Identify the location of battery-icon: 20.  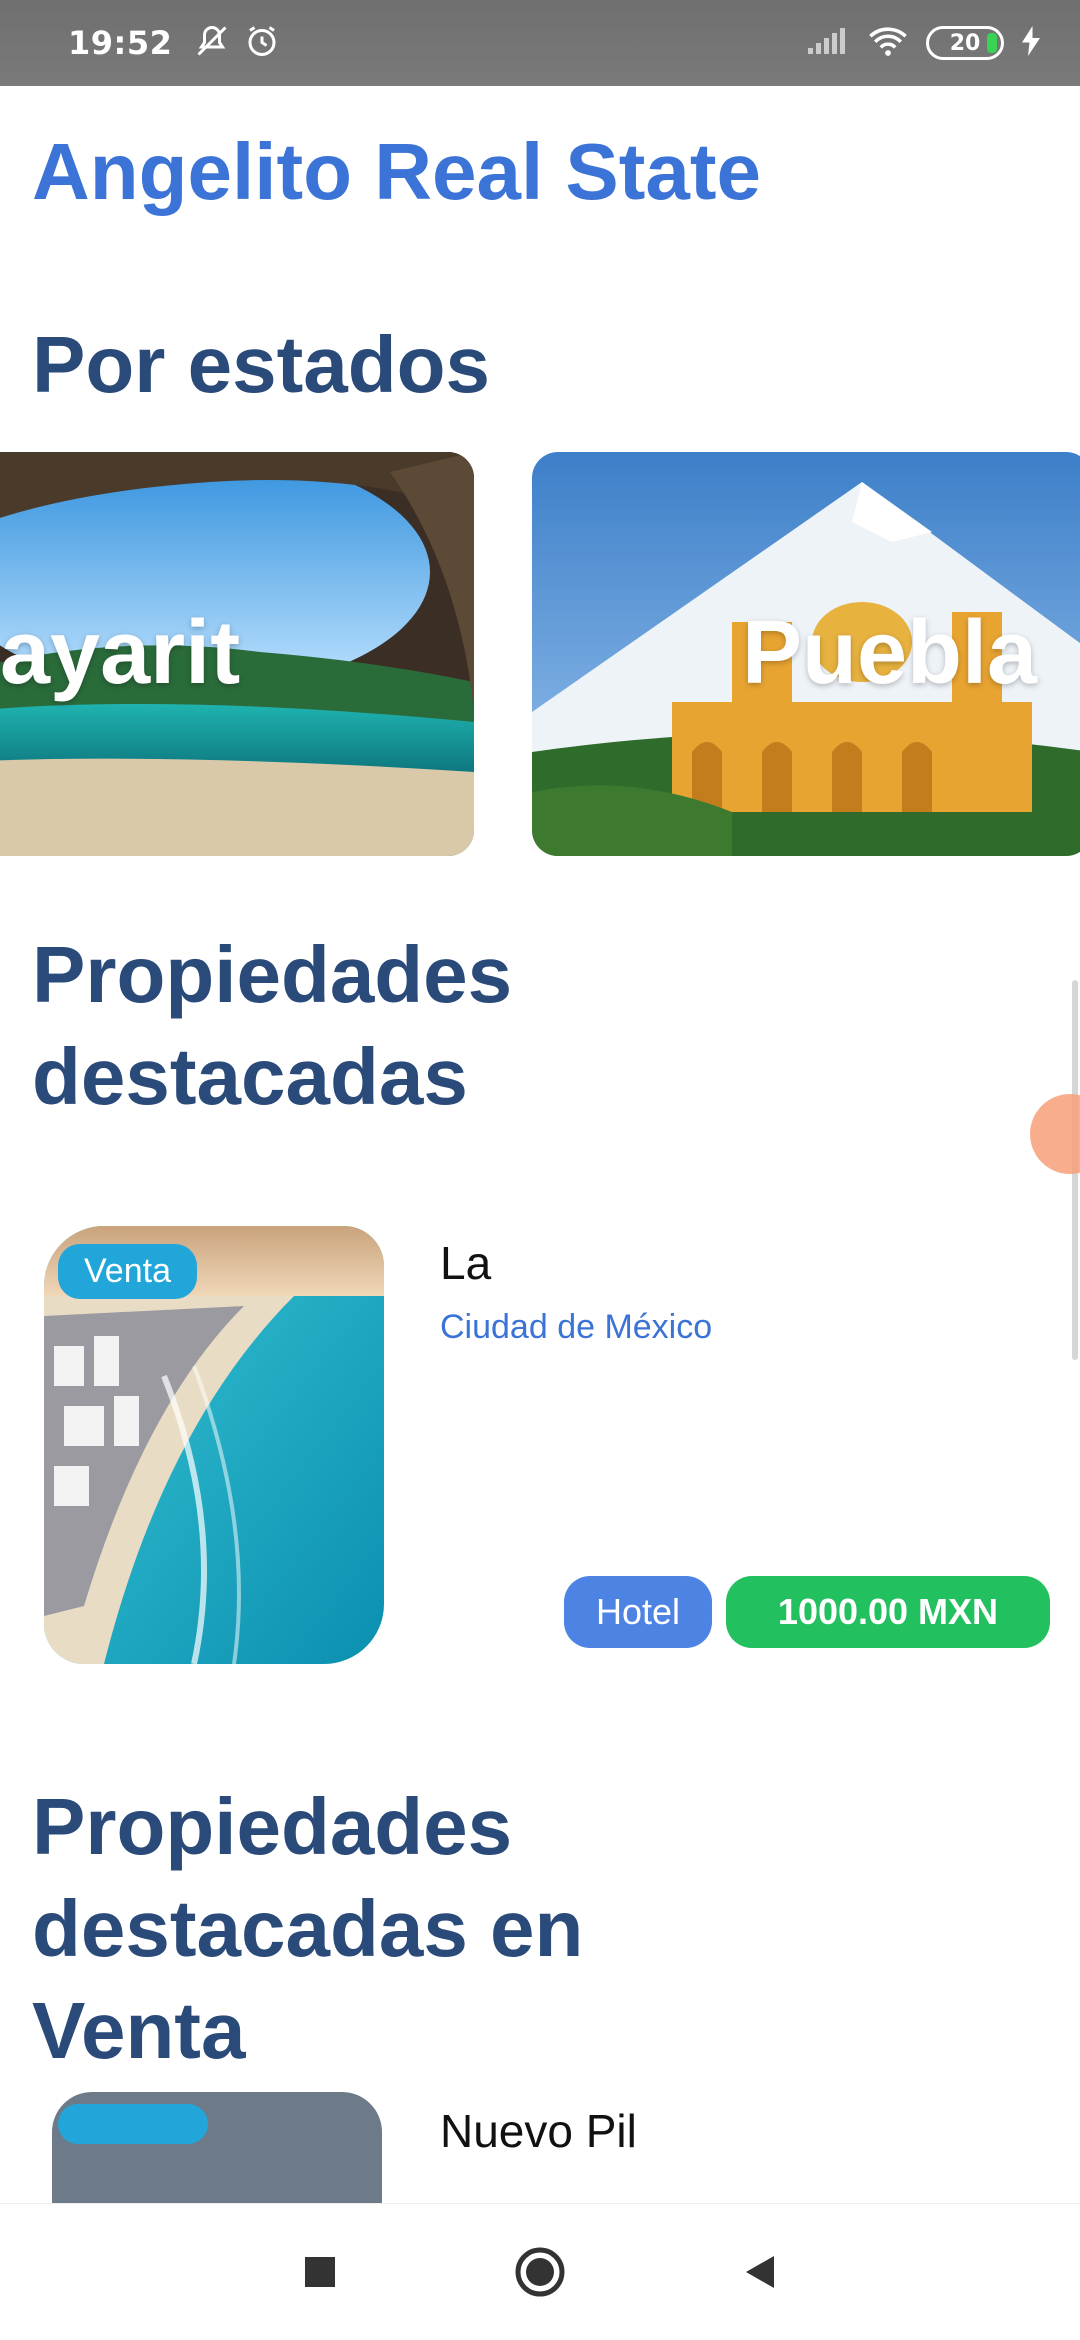
(965, 43).